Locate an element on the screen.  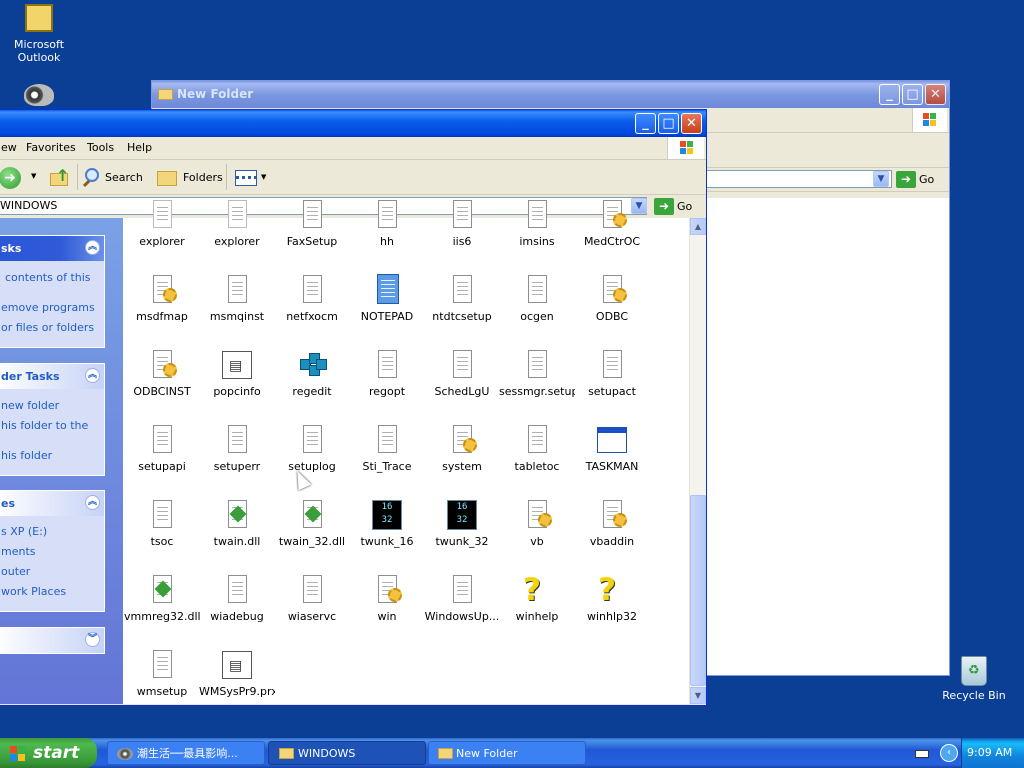
menu-view: ew is located at coordinates (9, 147).